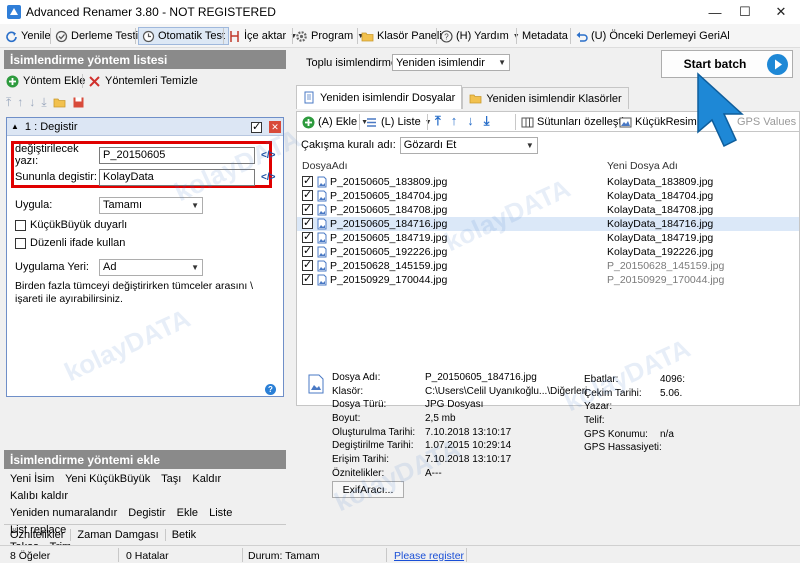 This screenshot has width=800, height=563. I want to click on file-name: P_20150605_183809.jpg, so click(389, 182).